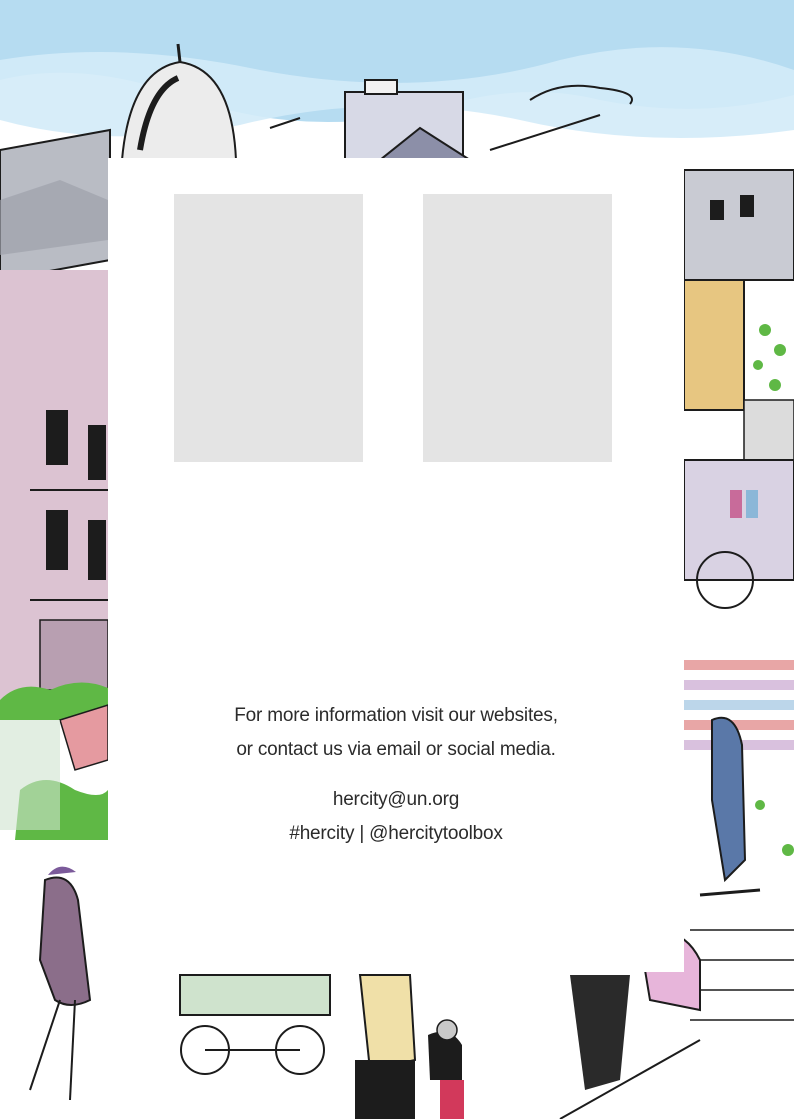 The height and width of the screenshot is (1119, 794). Describe the element at coordinates (65, 941) in the screenshot. I see `left-walking-figure` at that location.